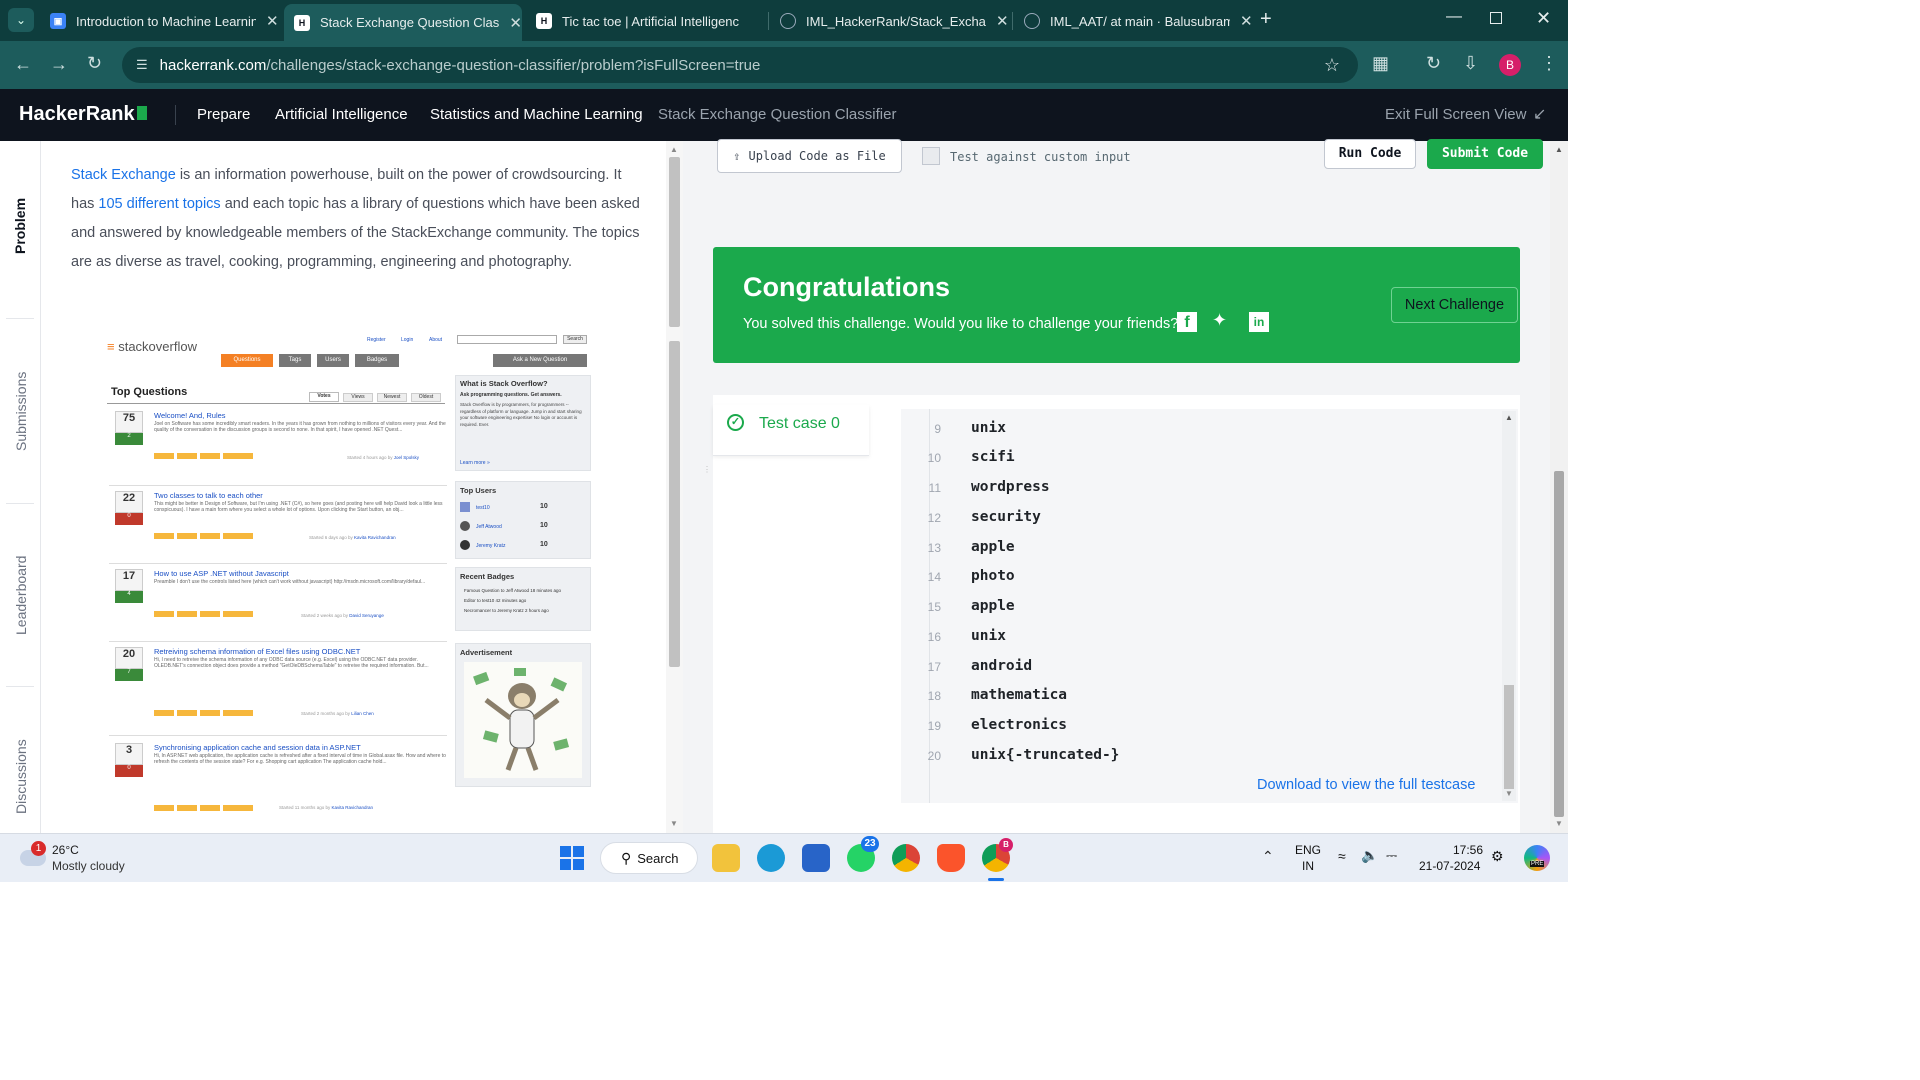 The width and height of the screenshot is (1920, 1080). Describe the element at coordinates (651, 21) in the screenshot. I see `tab-title: Tic tac toe | Artificial Intelligenc` at that location.